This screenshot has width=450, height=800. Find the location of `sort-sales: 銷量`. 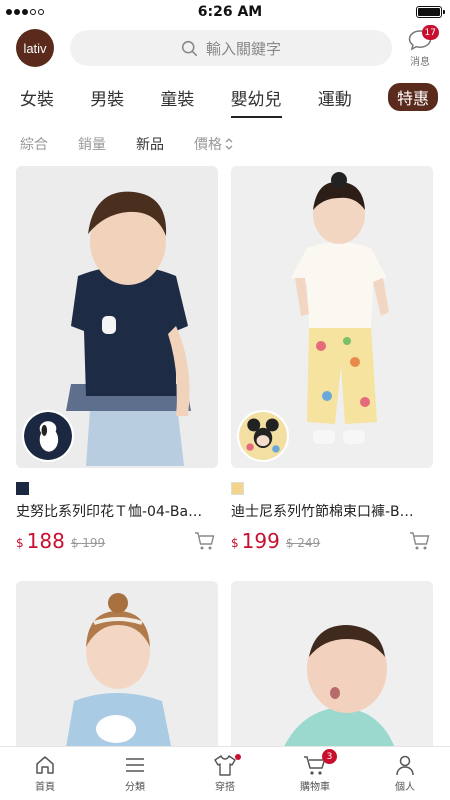

sort-sales: 銷量 is located at coordinates (92, 144).